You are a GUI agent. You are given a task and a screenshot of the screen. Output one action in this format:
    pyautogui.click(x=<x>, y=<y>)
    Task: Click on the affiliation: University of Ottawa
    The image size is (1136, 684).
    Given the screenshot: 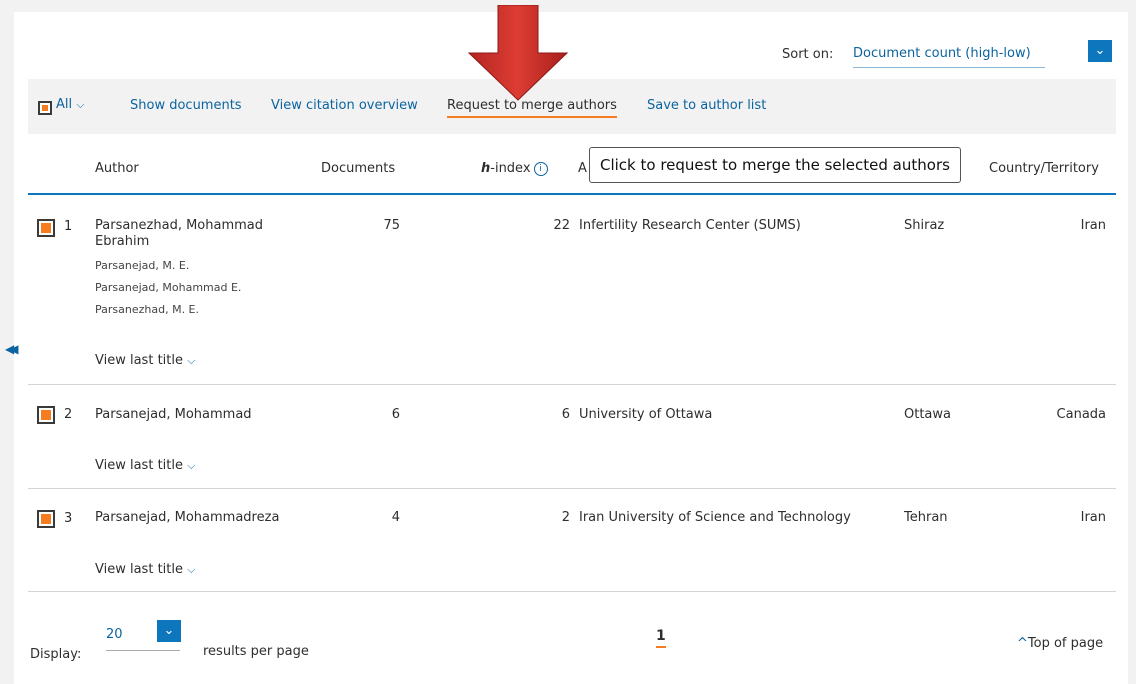 What is the action you would take?
    pyautogui.click(x=646, y=414)
    